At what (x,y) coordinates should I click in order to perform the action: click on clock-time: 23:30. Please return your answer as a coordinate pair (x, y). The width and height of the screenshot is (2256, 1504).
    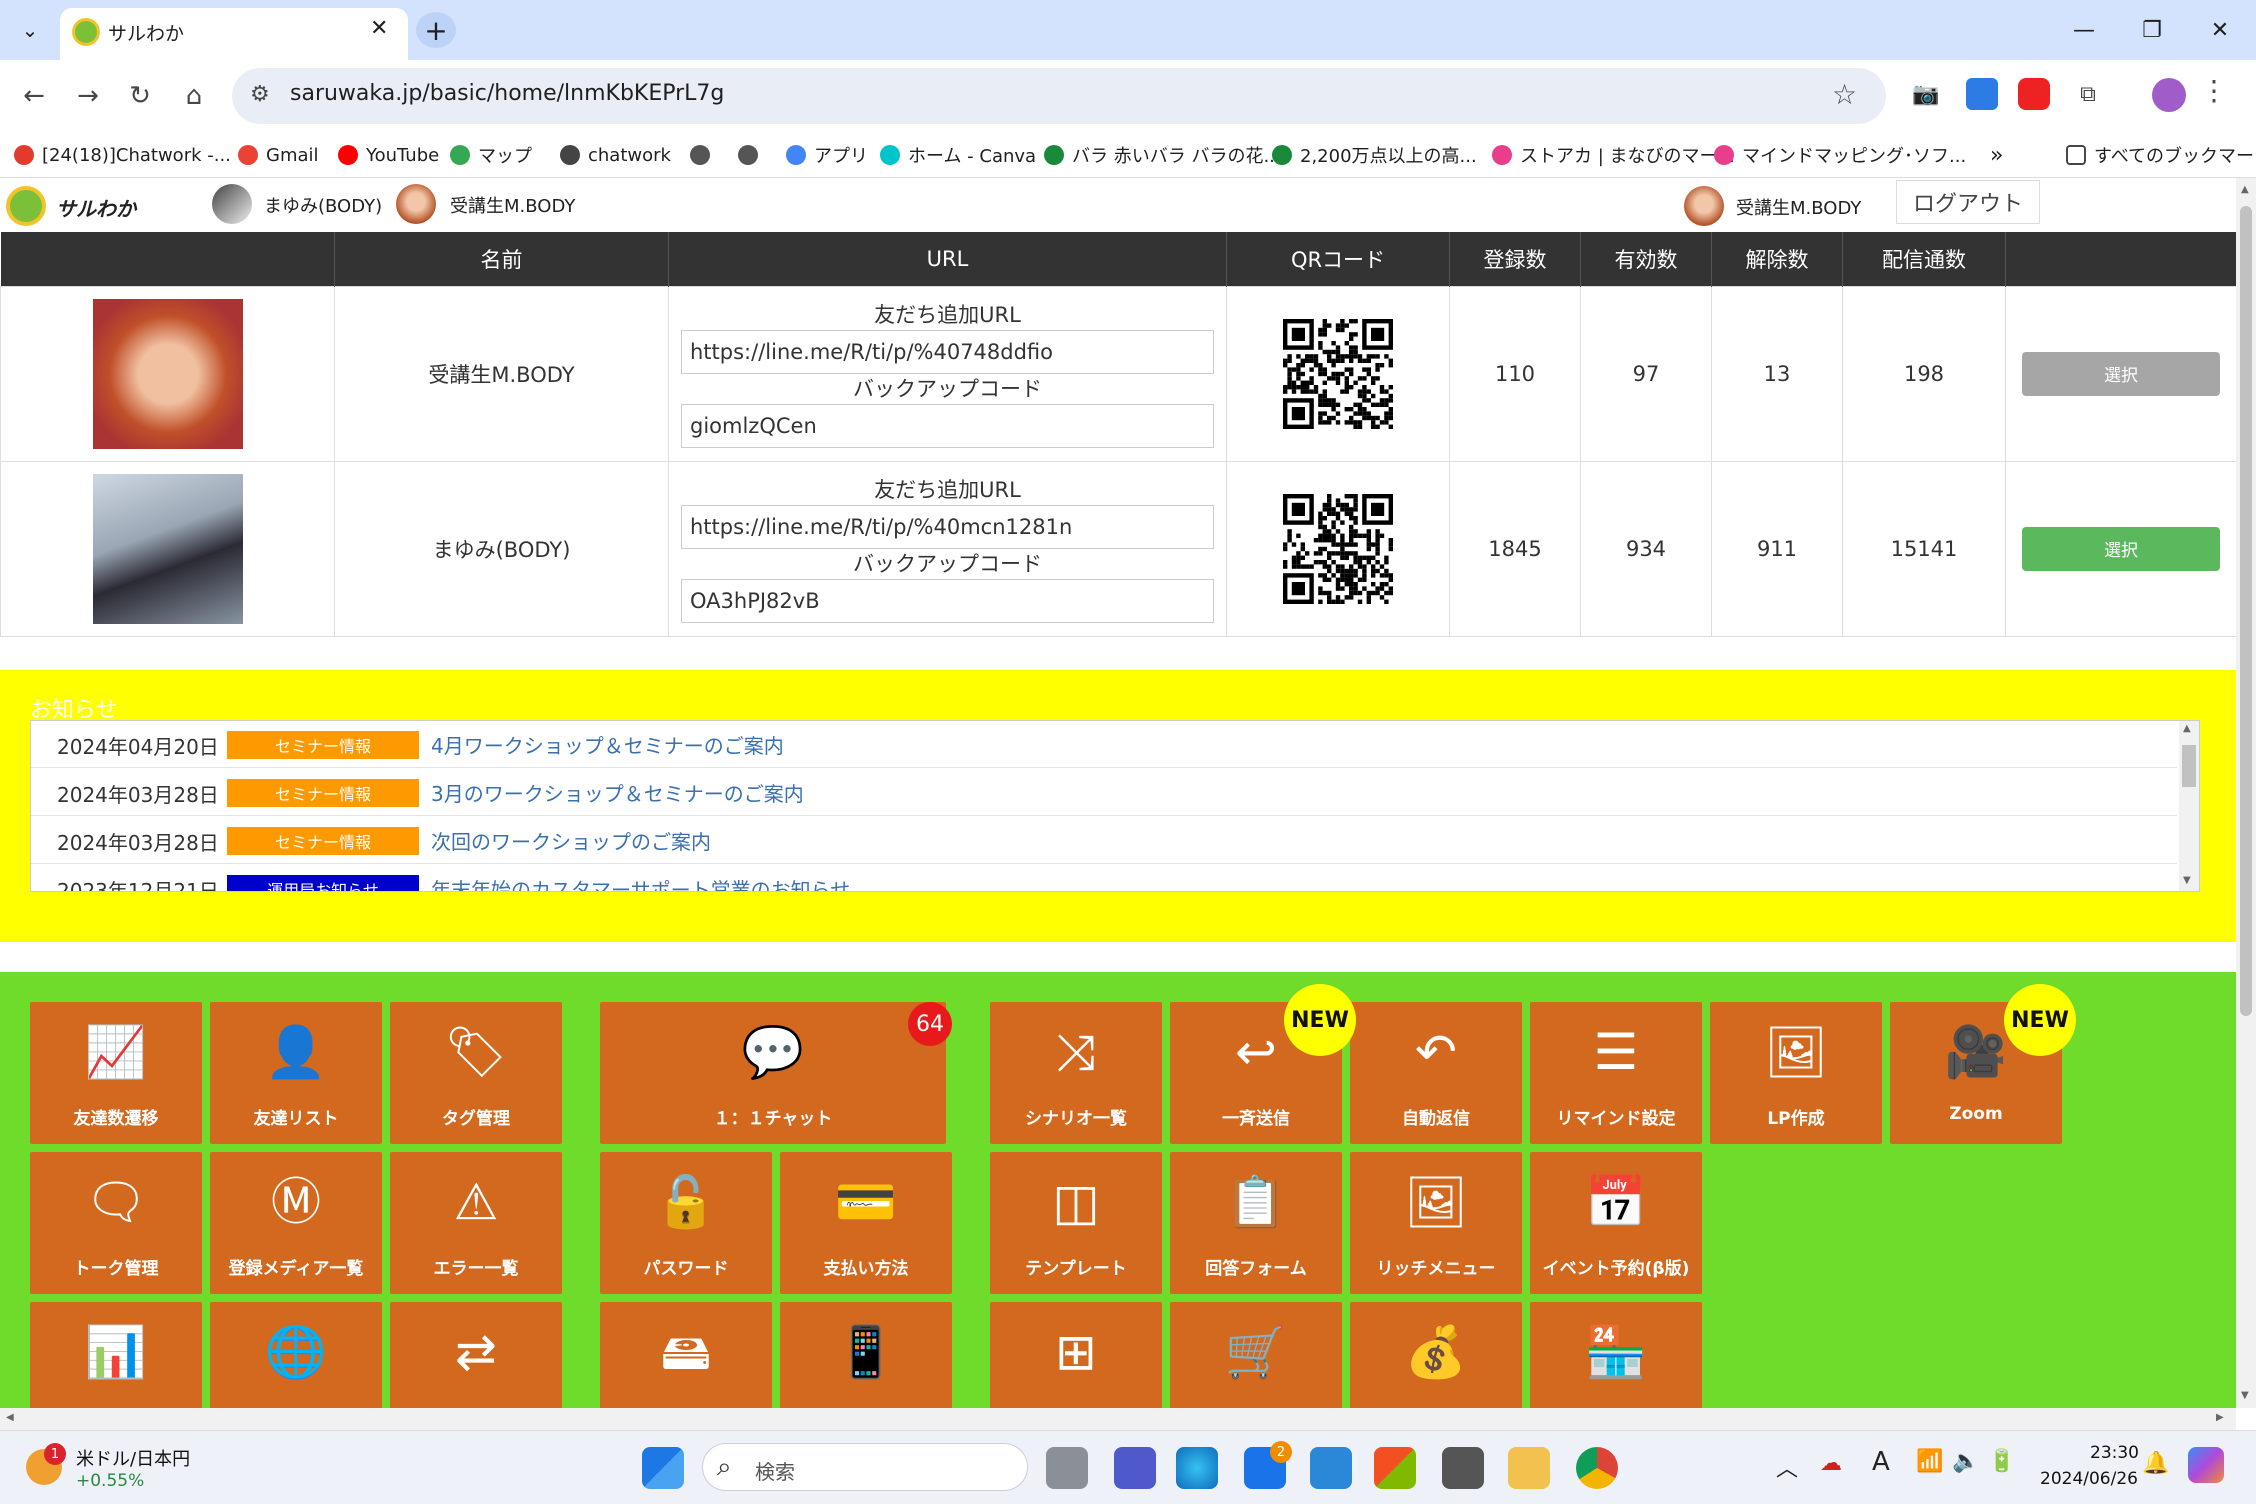
    Looking at the image, I should click on (2114, 1453).